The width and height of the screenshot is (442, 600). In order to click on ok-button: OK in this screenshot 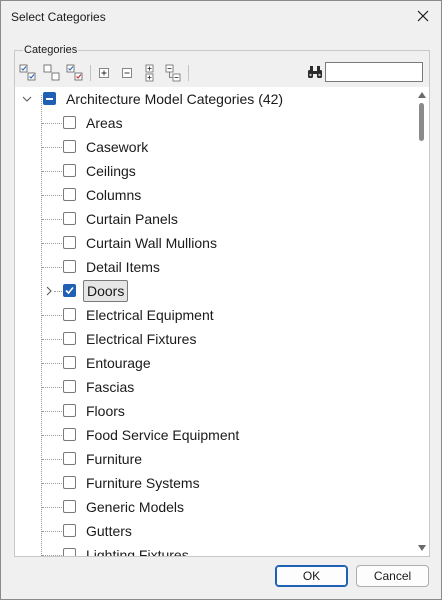, I will do `click(311, 576)`.